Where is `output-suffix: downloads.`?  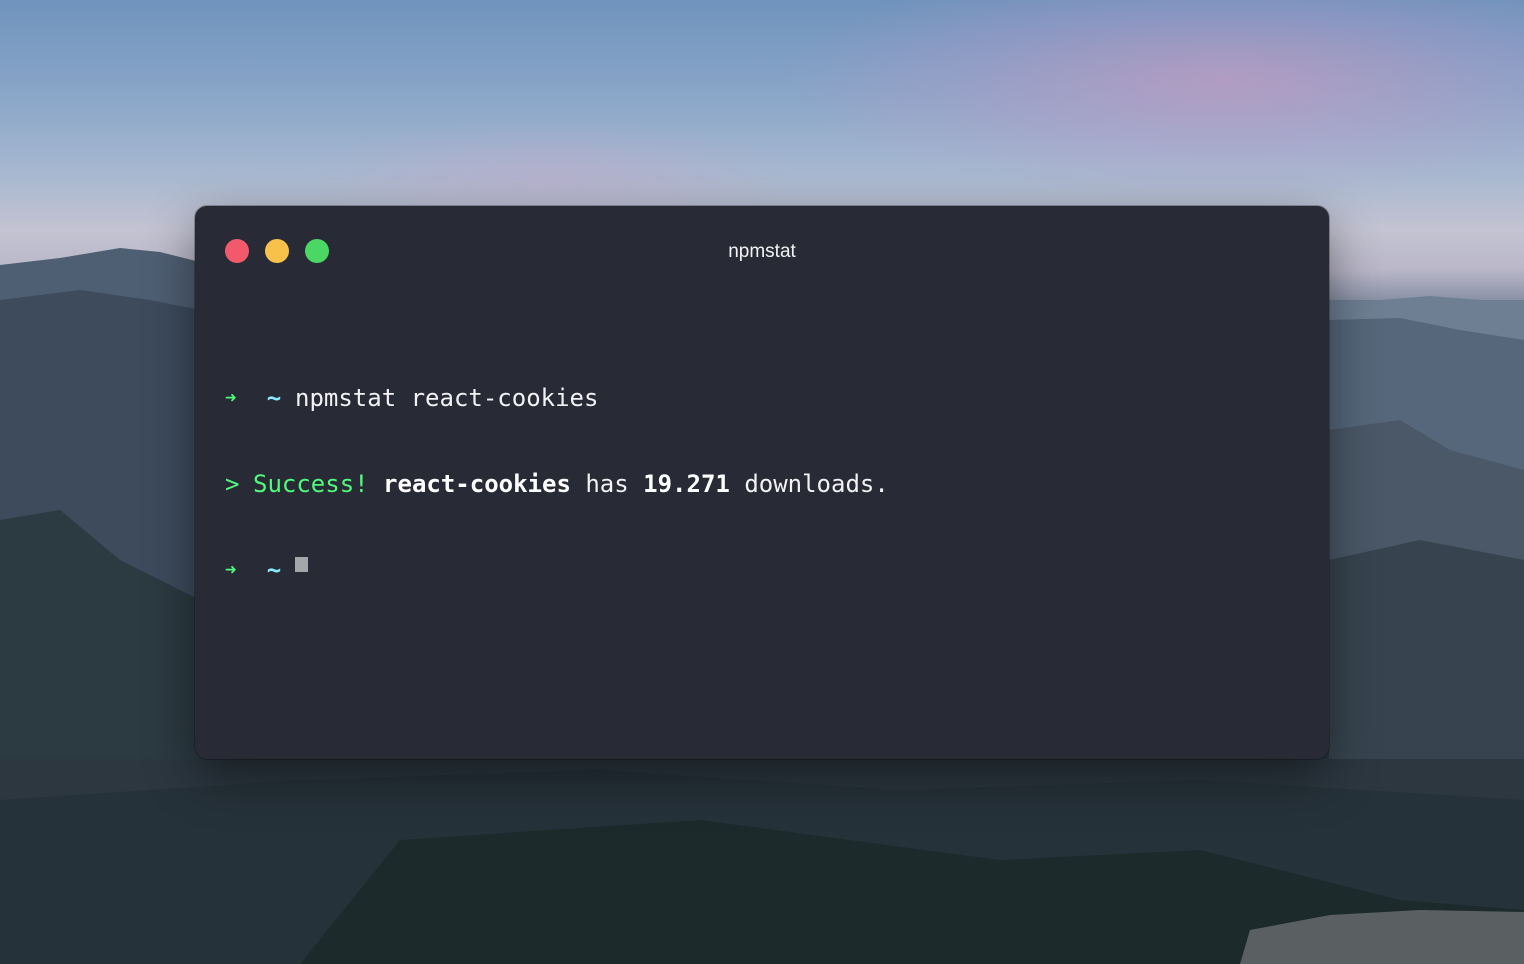
output-suffix: downloads. is located at coordinates (816, 484).